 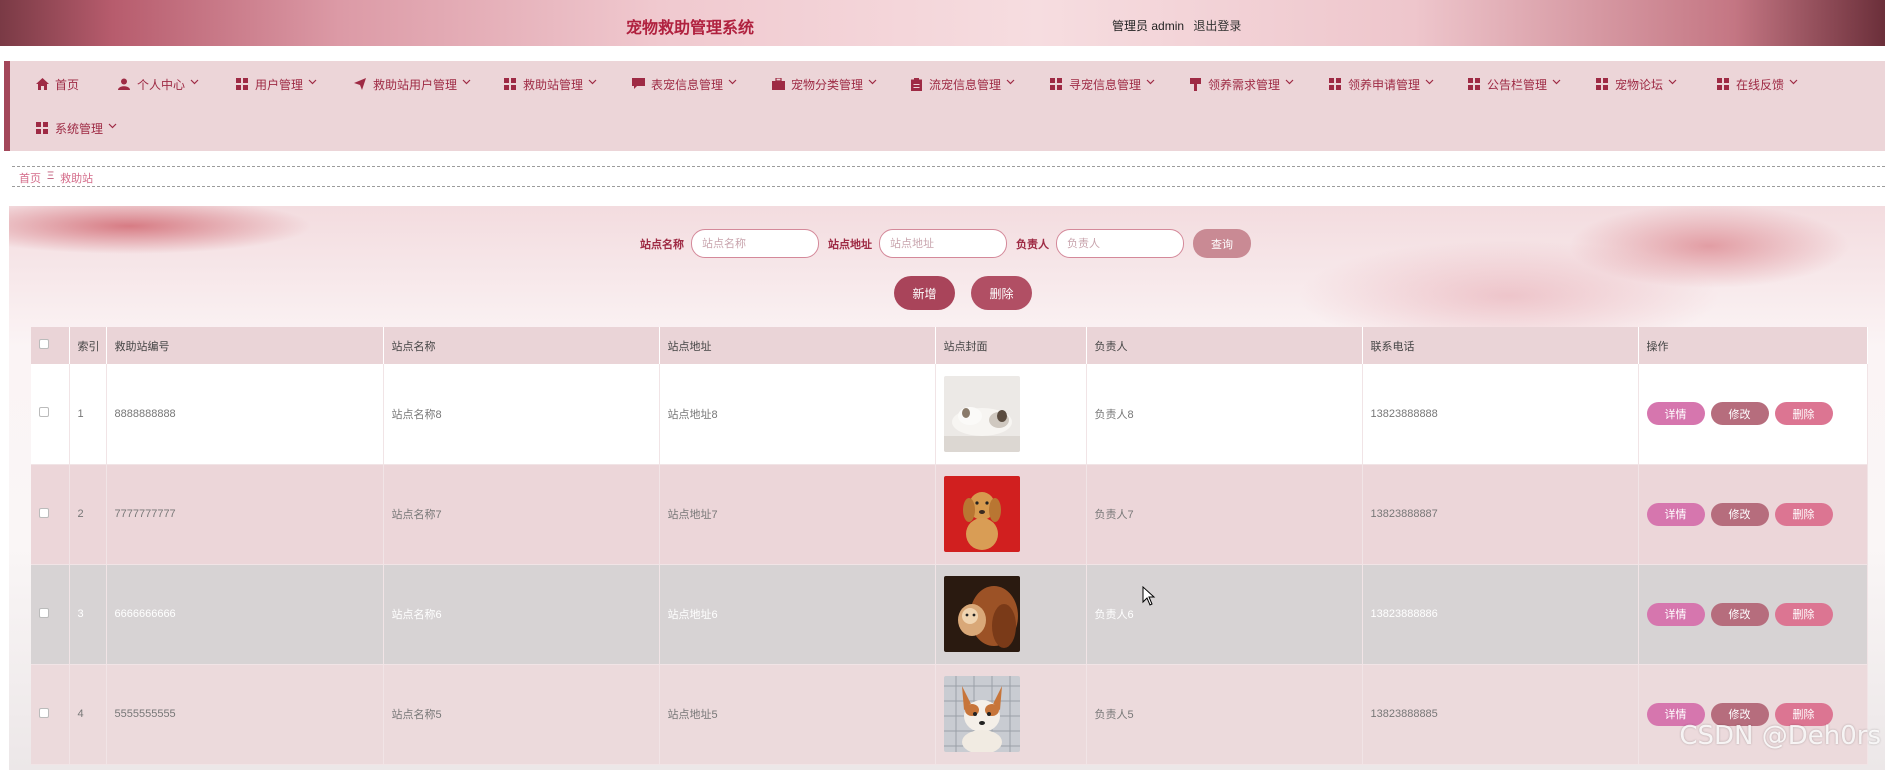 I want to click on breadcrumb-divider-bottom, so click(x=948, y=186).